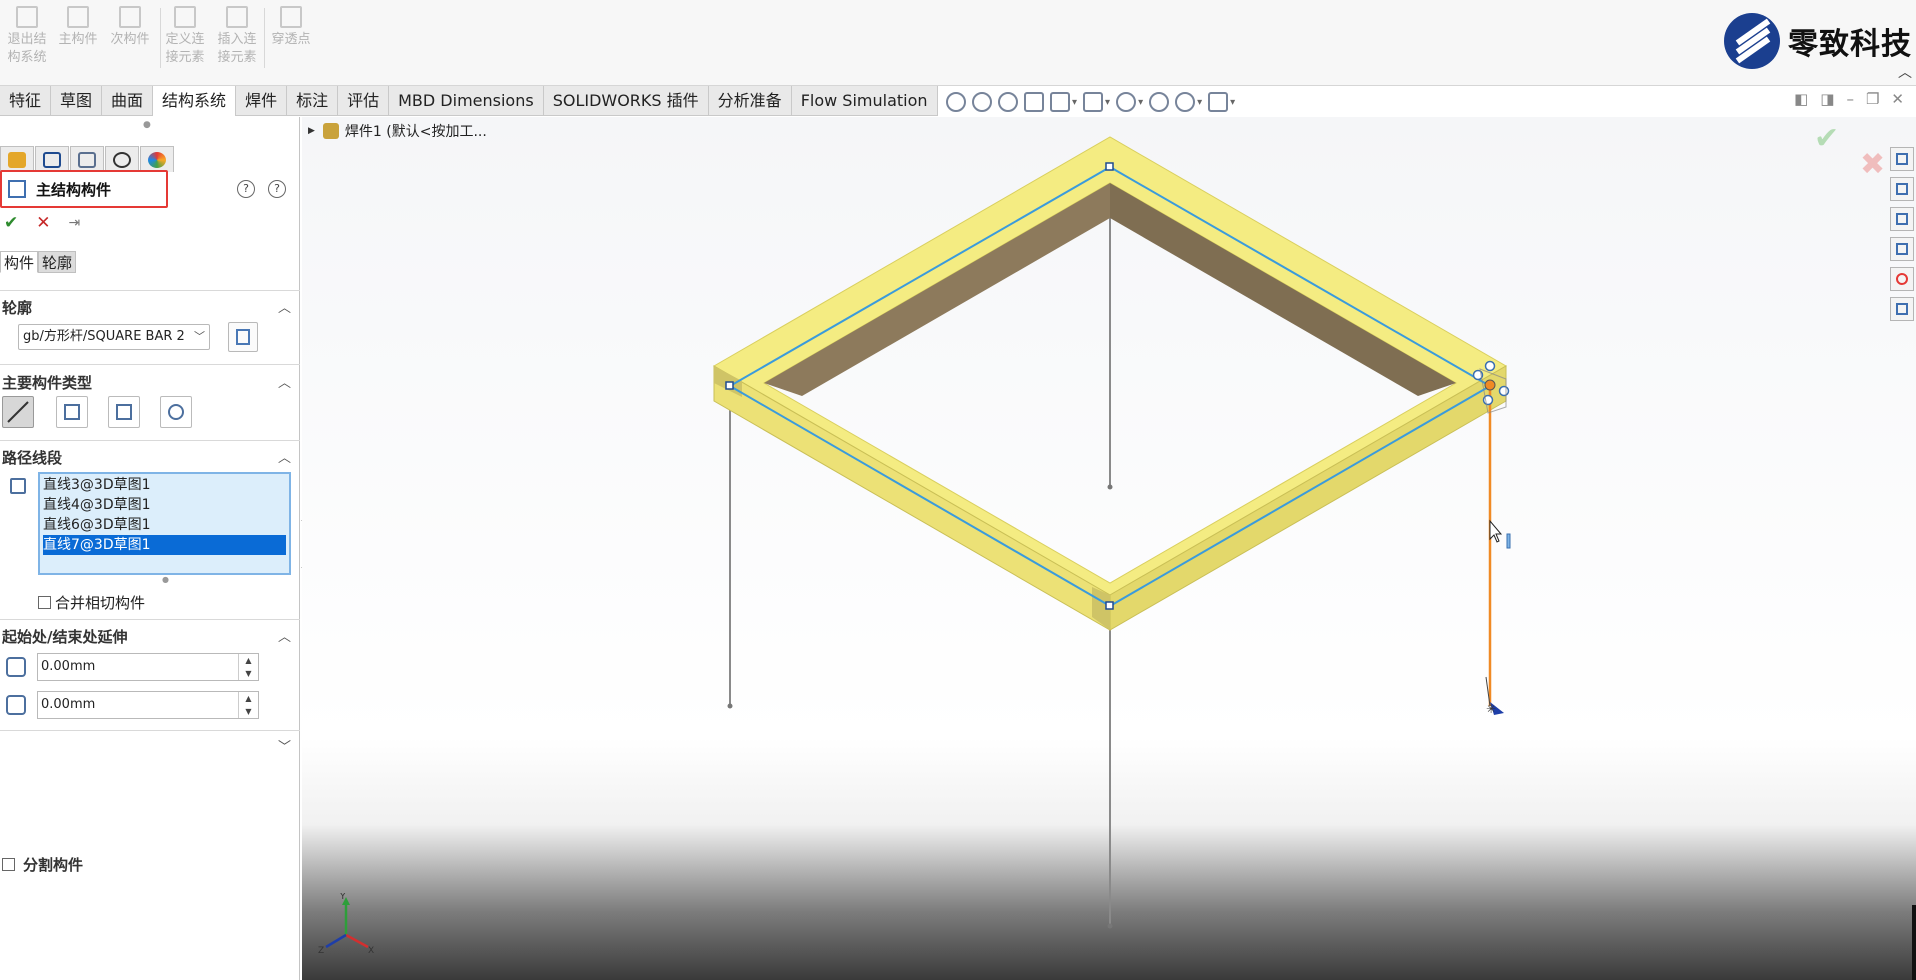 This screenshot has height=980, width=1916. I want to click on tab-markup: 标注, so click(313, 101).